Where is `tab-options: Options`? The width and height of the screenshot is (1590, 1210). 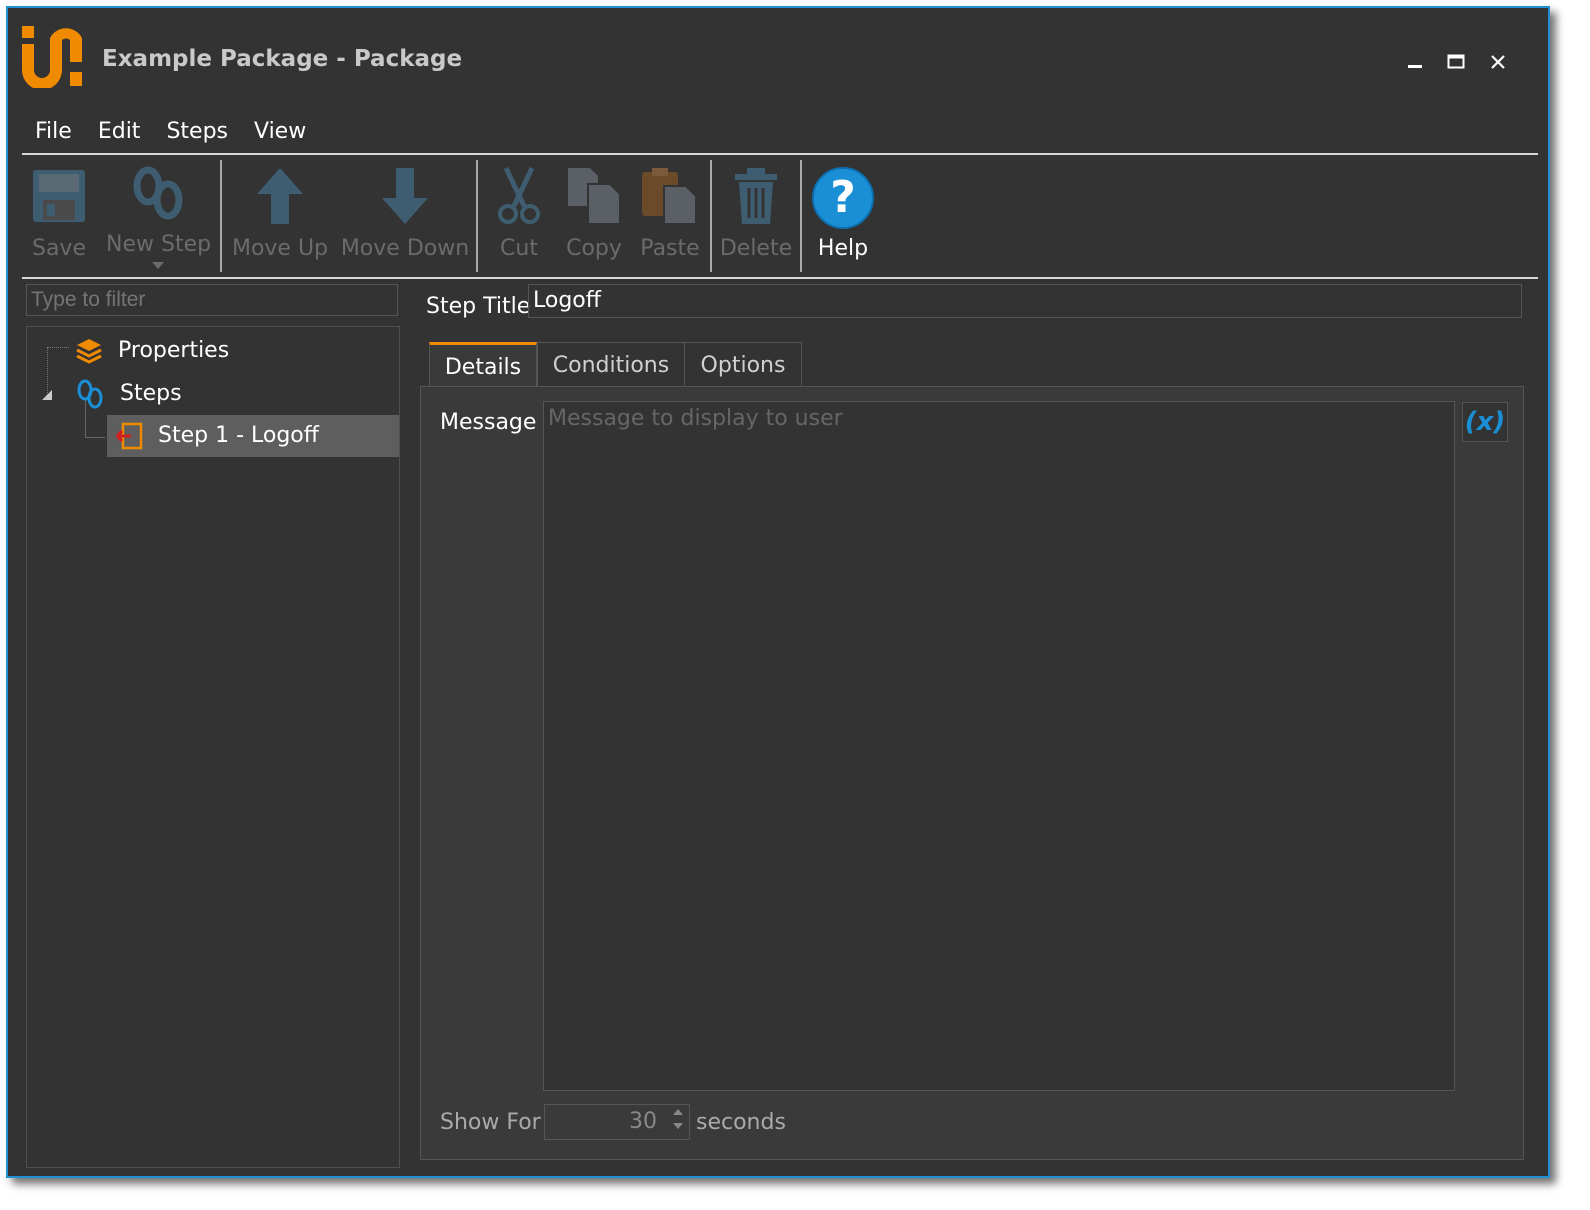
tab-options: Options is located at coordinates (743, 364).